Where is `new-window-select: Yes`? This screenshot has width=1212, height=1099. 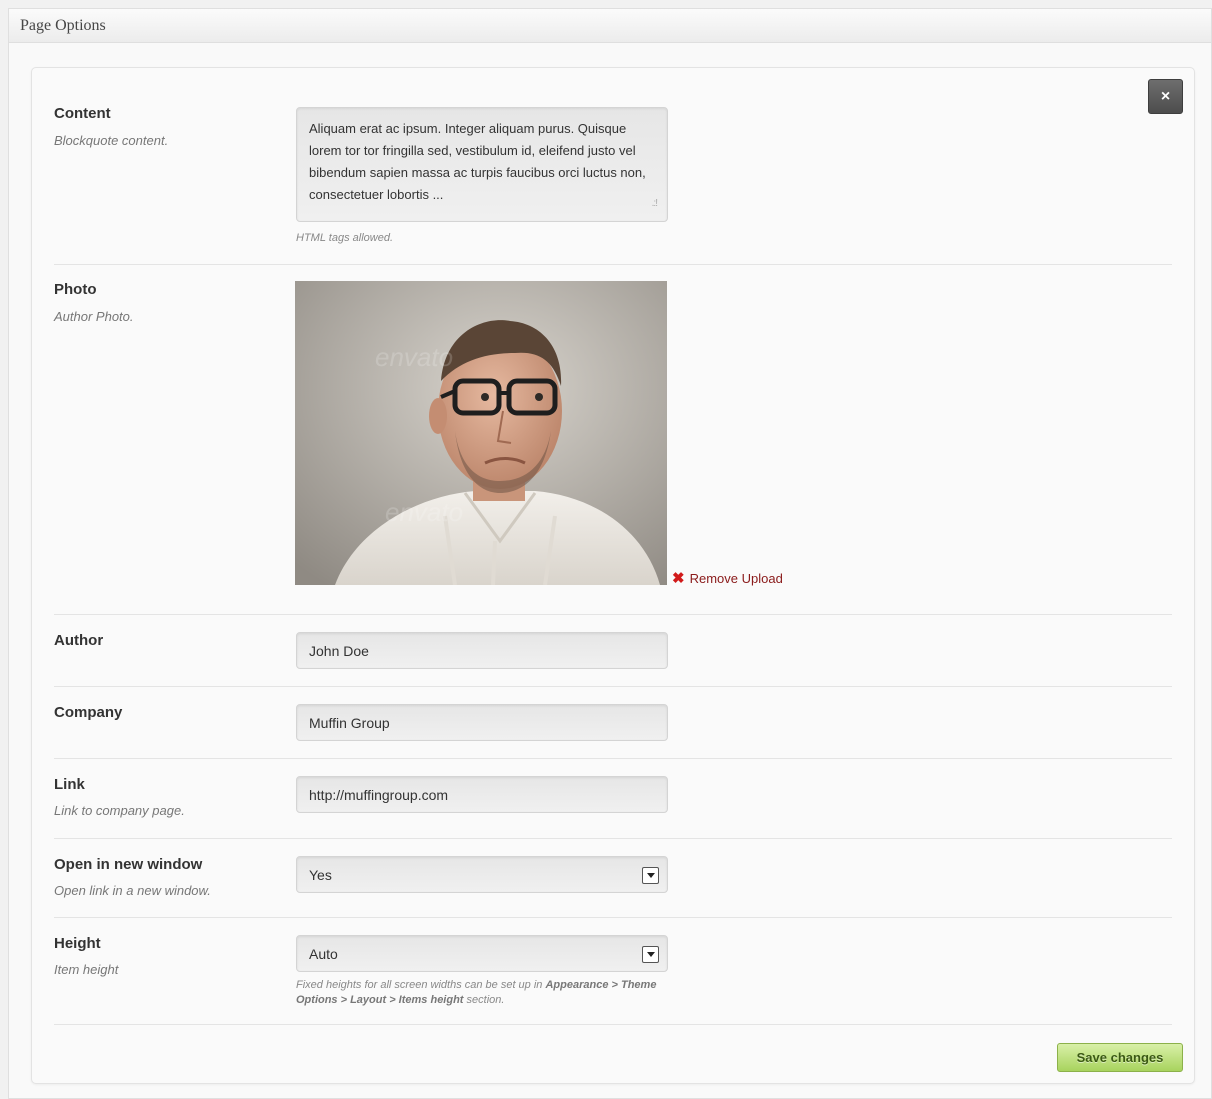
new-window-select: Yes is located at coordinates (482, 874).